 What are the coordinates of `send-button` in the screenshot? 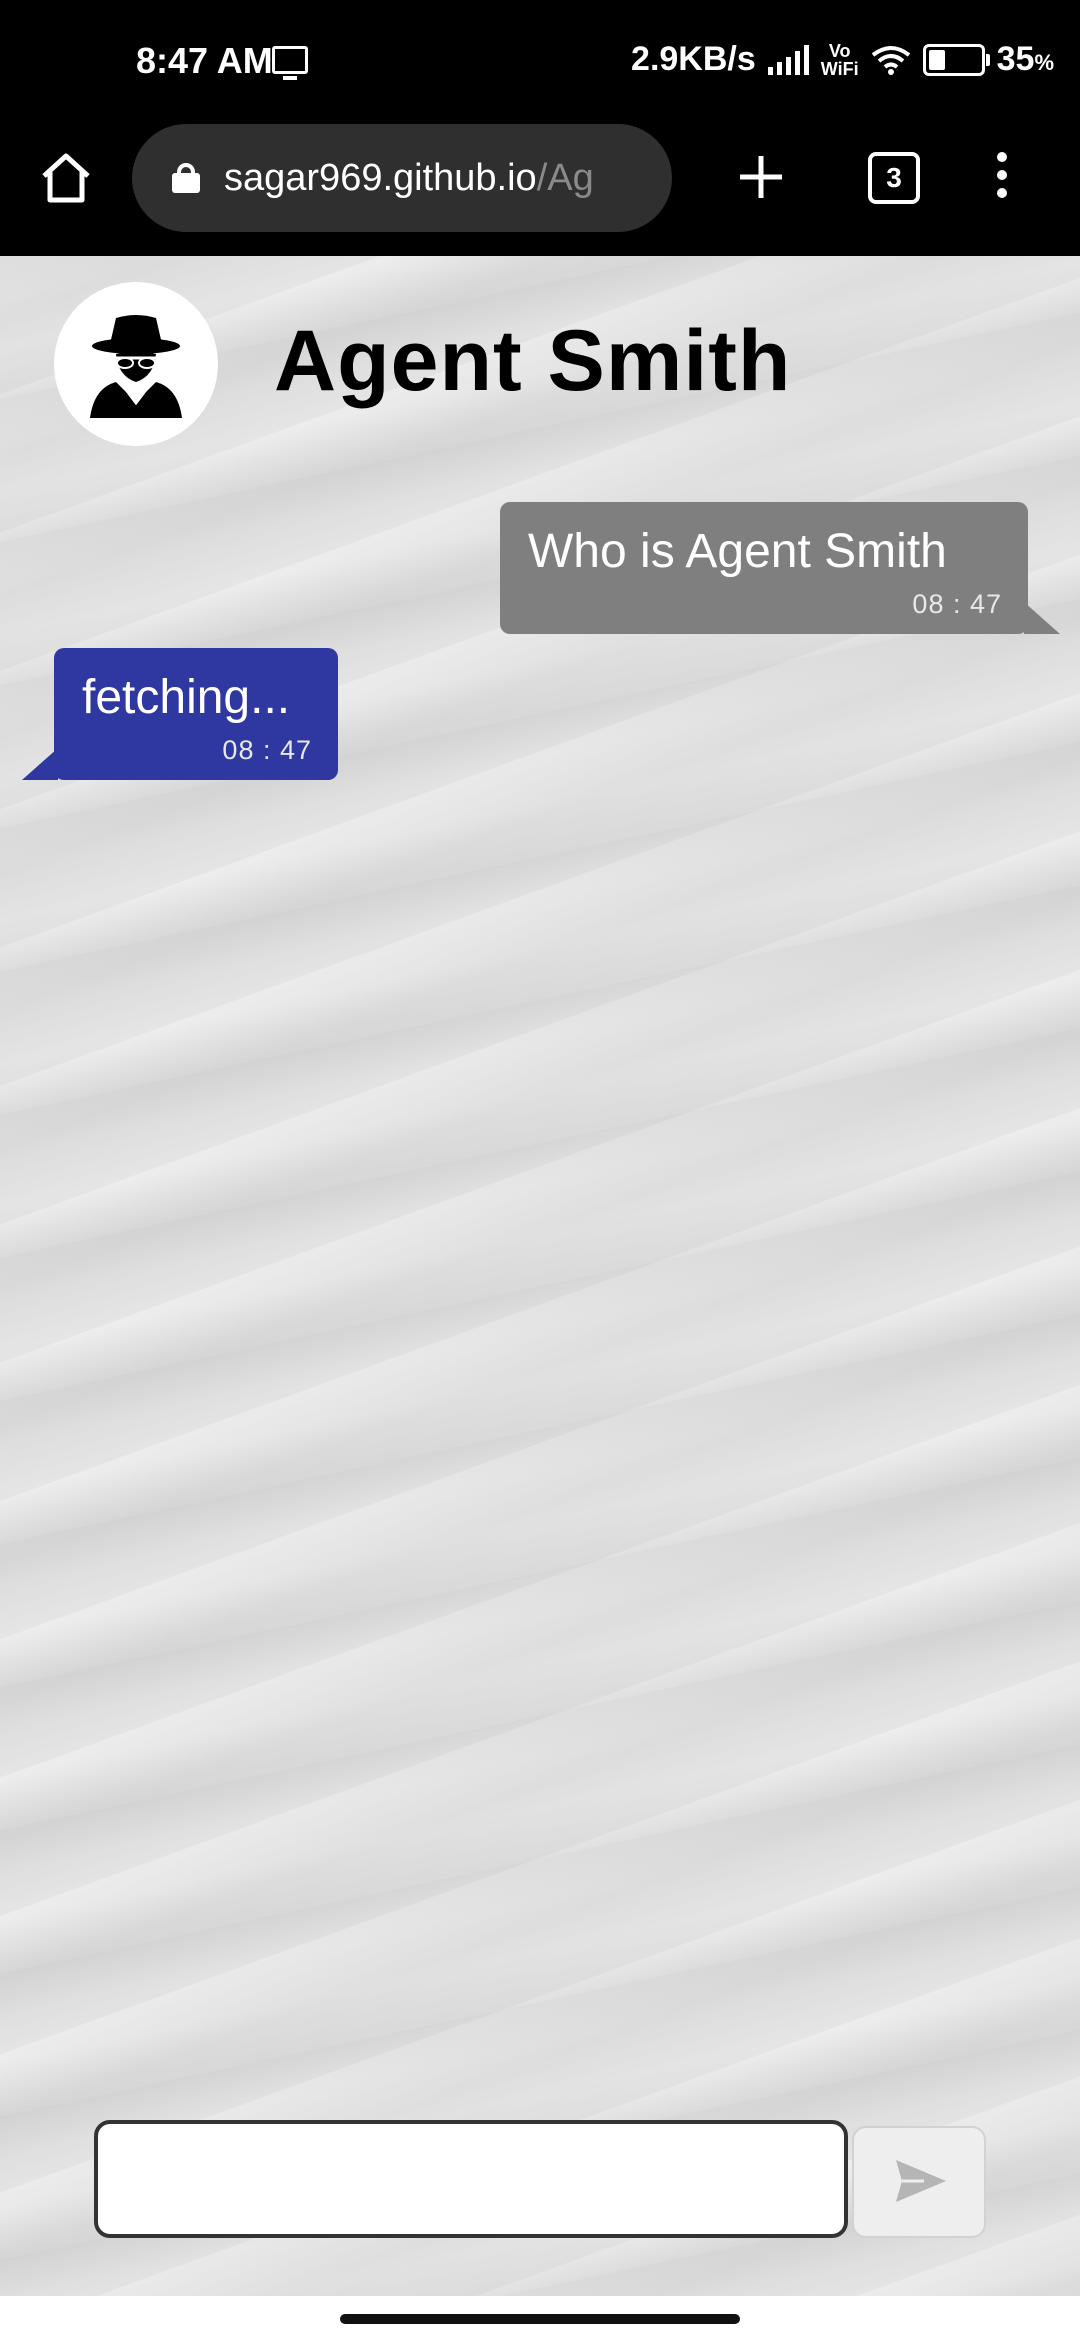 It's located at (919, 2182).